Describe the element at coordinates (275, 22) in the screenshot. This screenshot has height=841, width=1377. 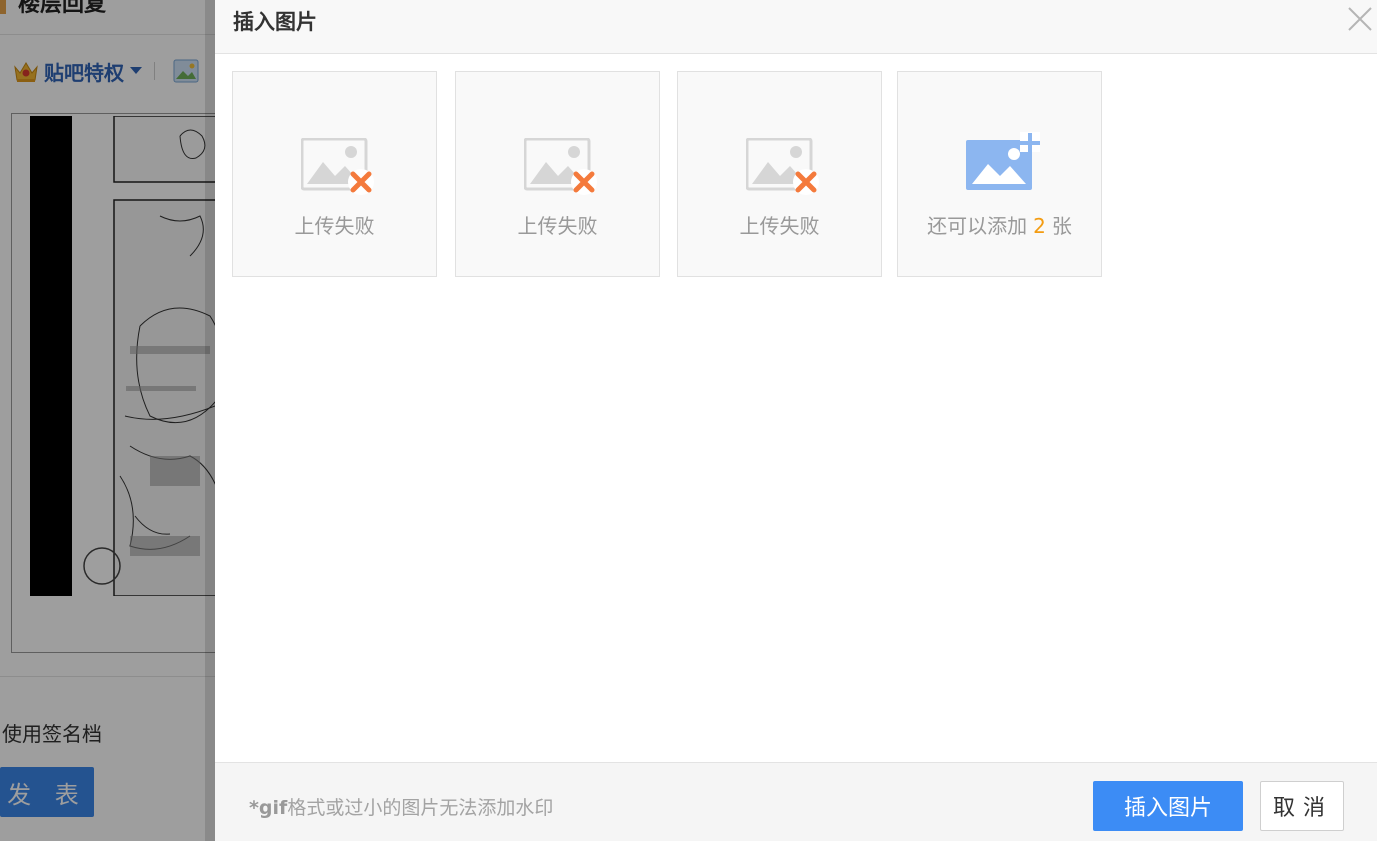
I see `dialog-title: 插入图片` at that location.